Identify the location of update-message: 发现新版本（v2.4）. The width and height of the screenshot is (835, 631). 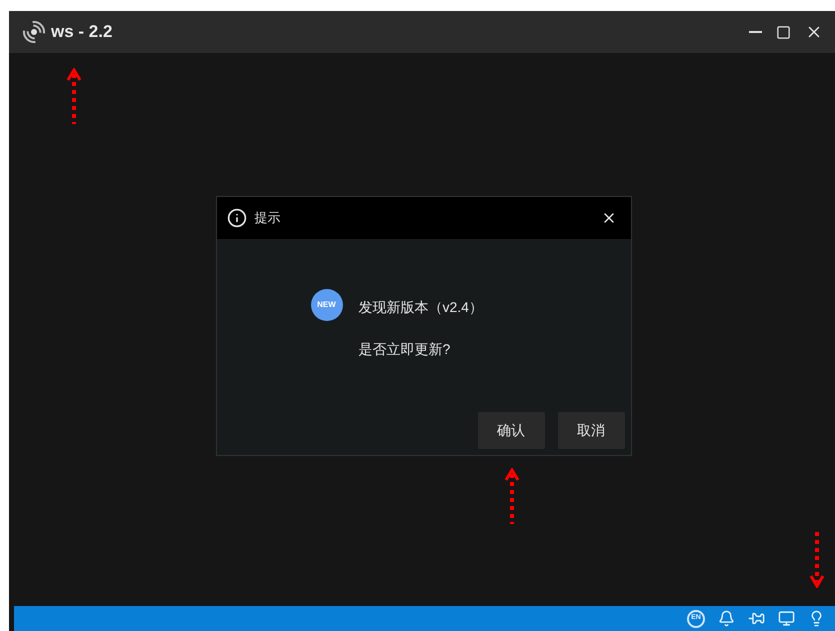
(420, 307).